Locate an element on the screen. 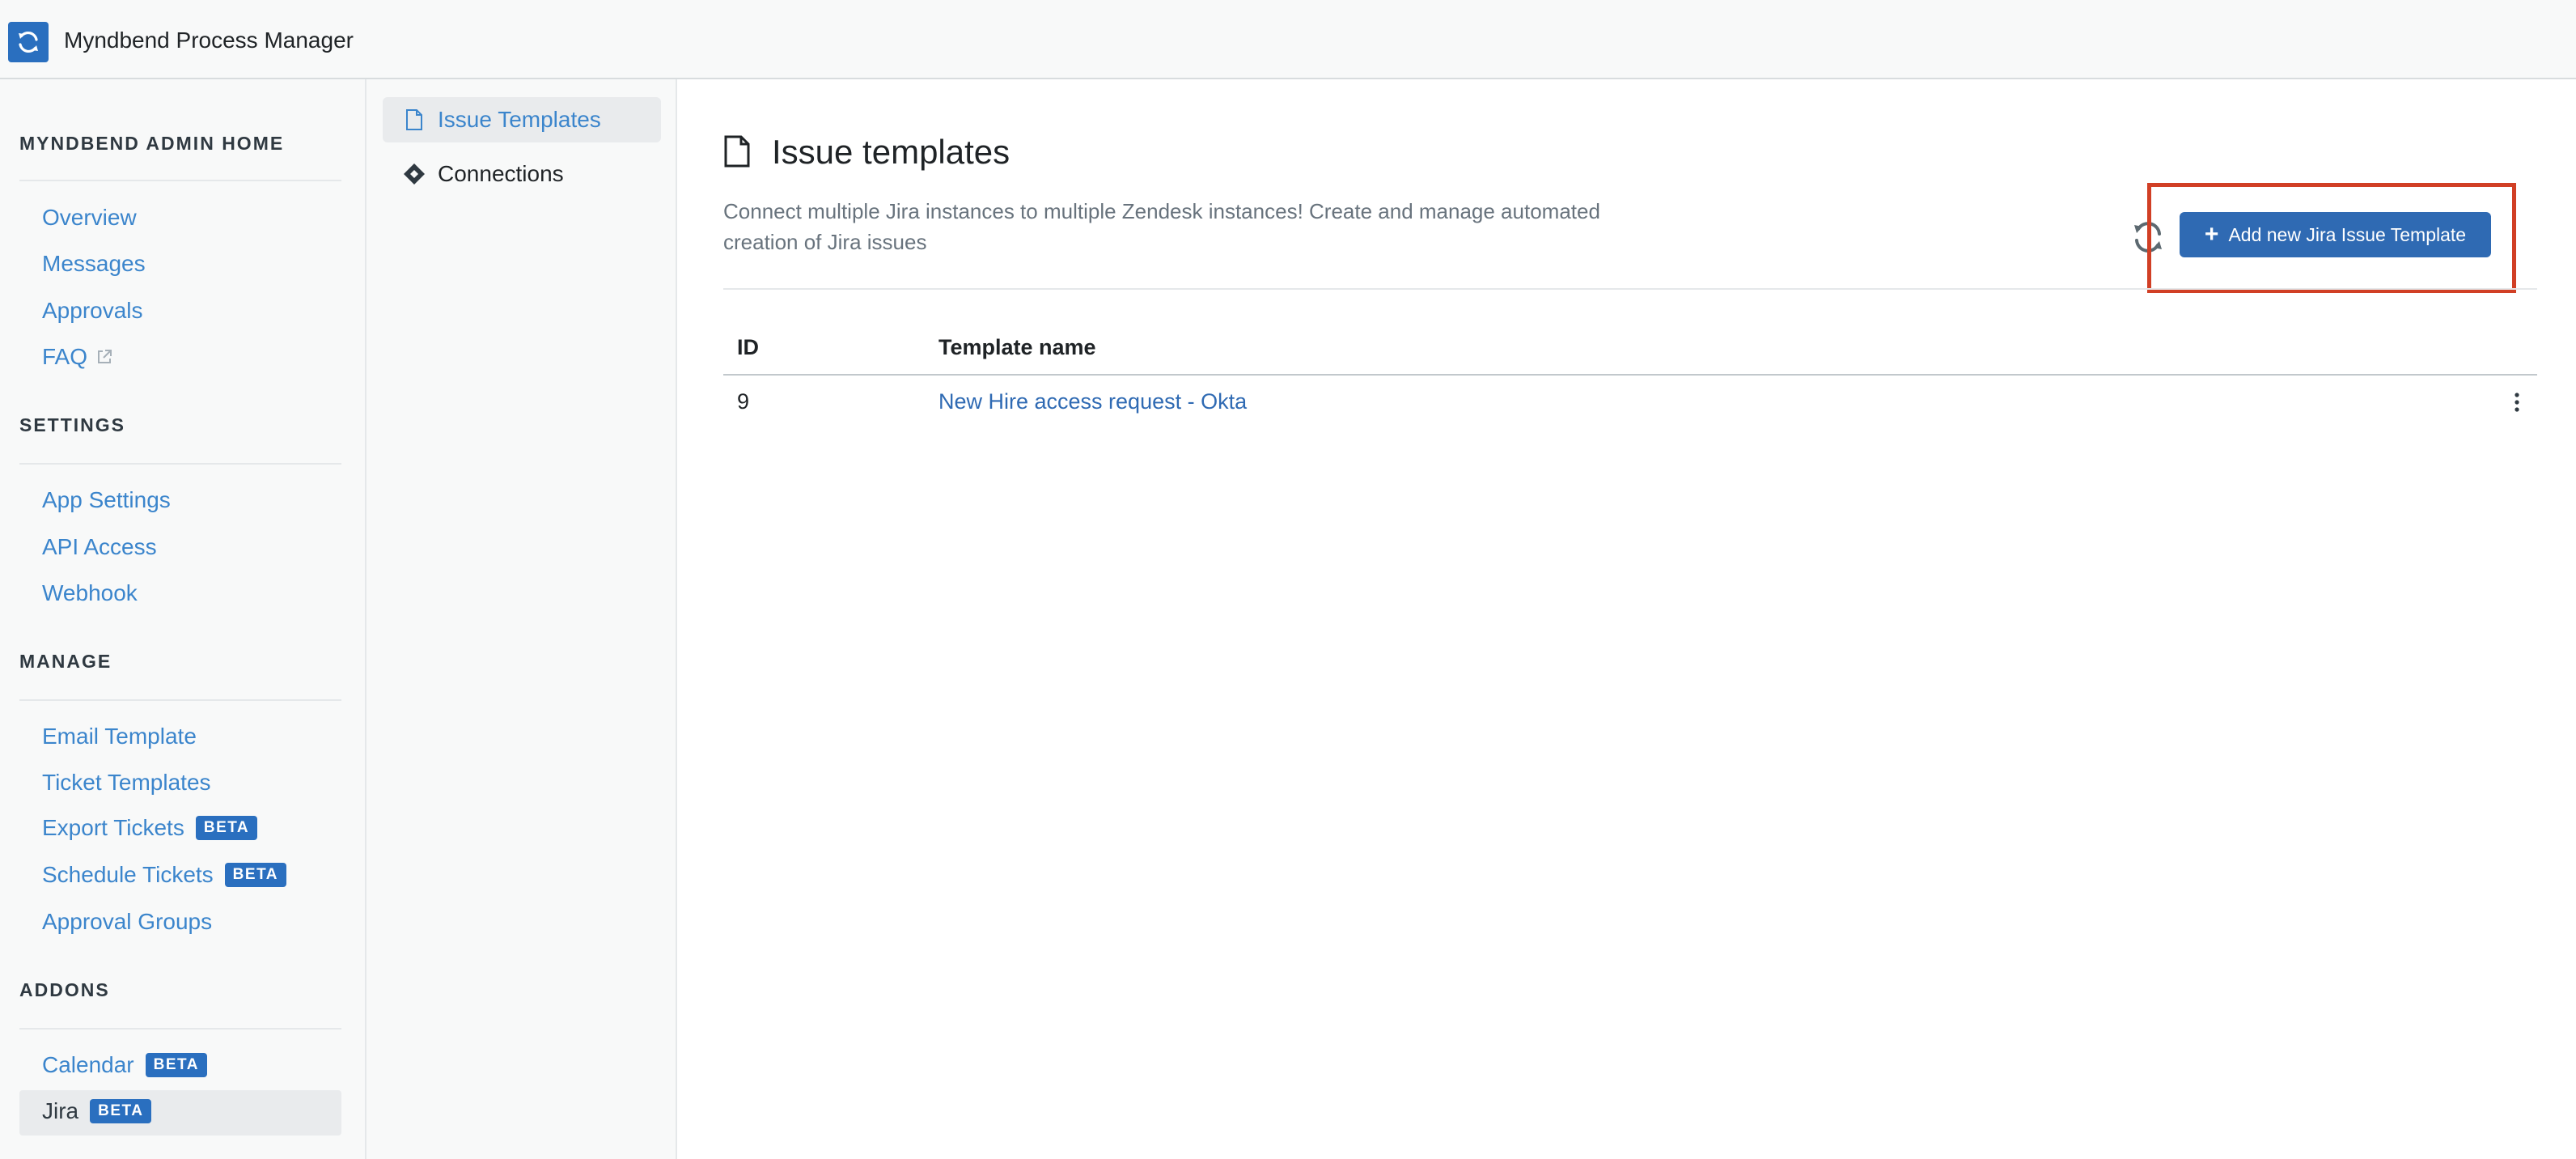 The height and width of the screenshot is (1159, 2576). sidebar-item-email-template: Email Template is located at coordinates (119, 736).